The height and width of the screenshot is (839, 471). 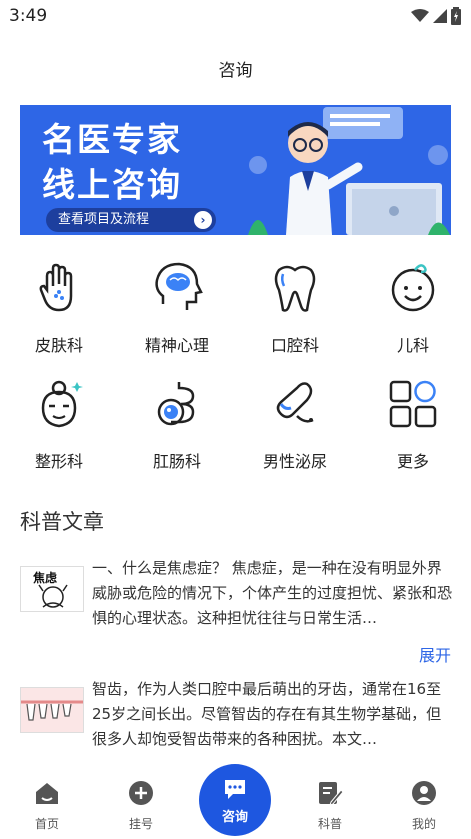 What do you see at coordinates (413, 288) in the screenshot?
I see `baby-face-icon` at bounding box center [413, 288].